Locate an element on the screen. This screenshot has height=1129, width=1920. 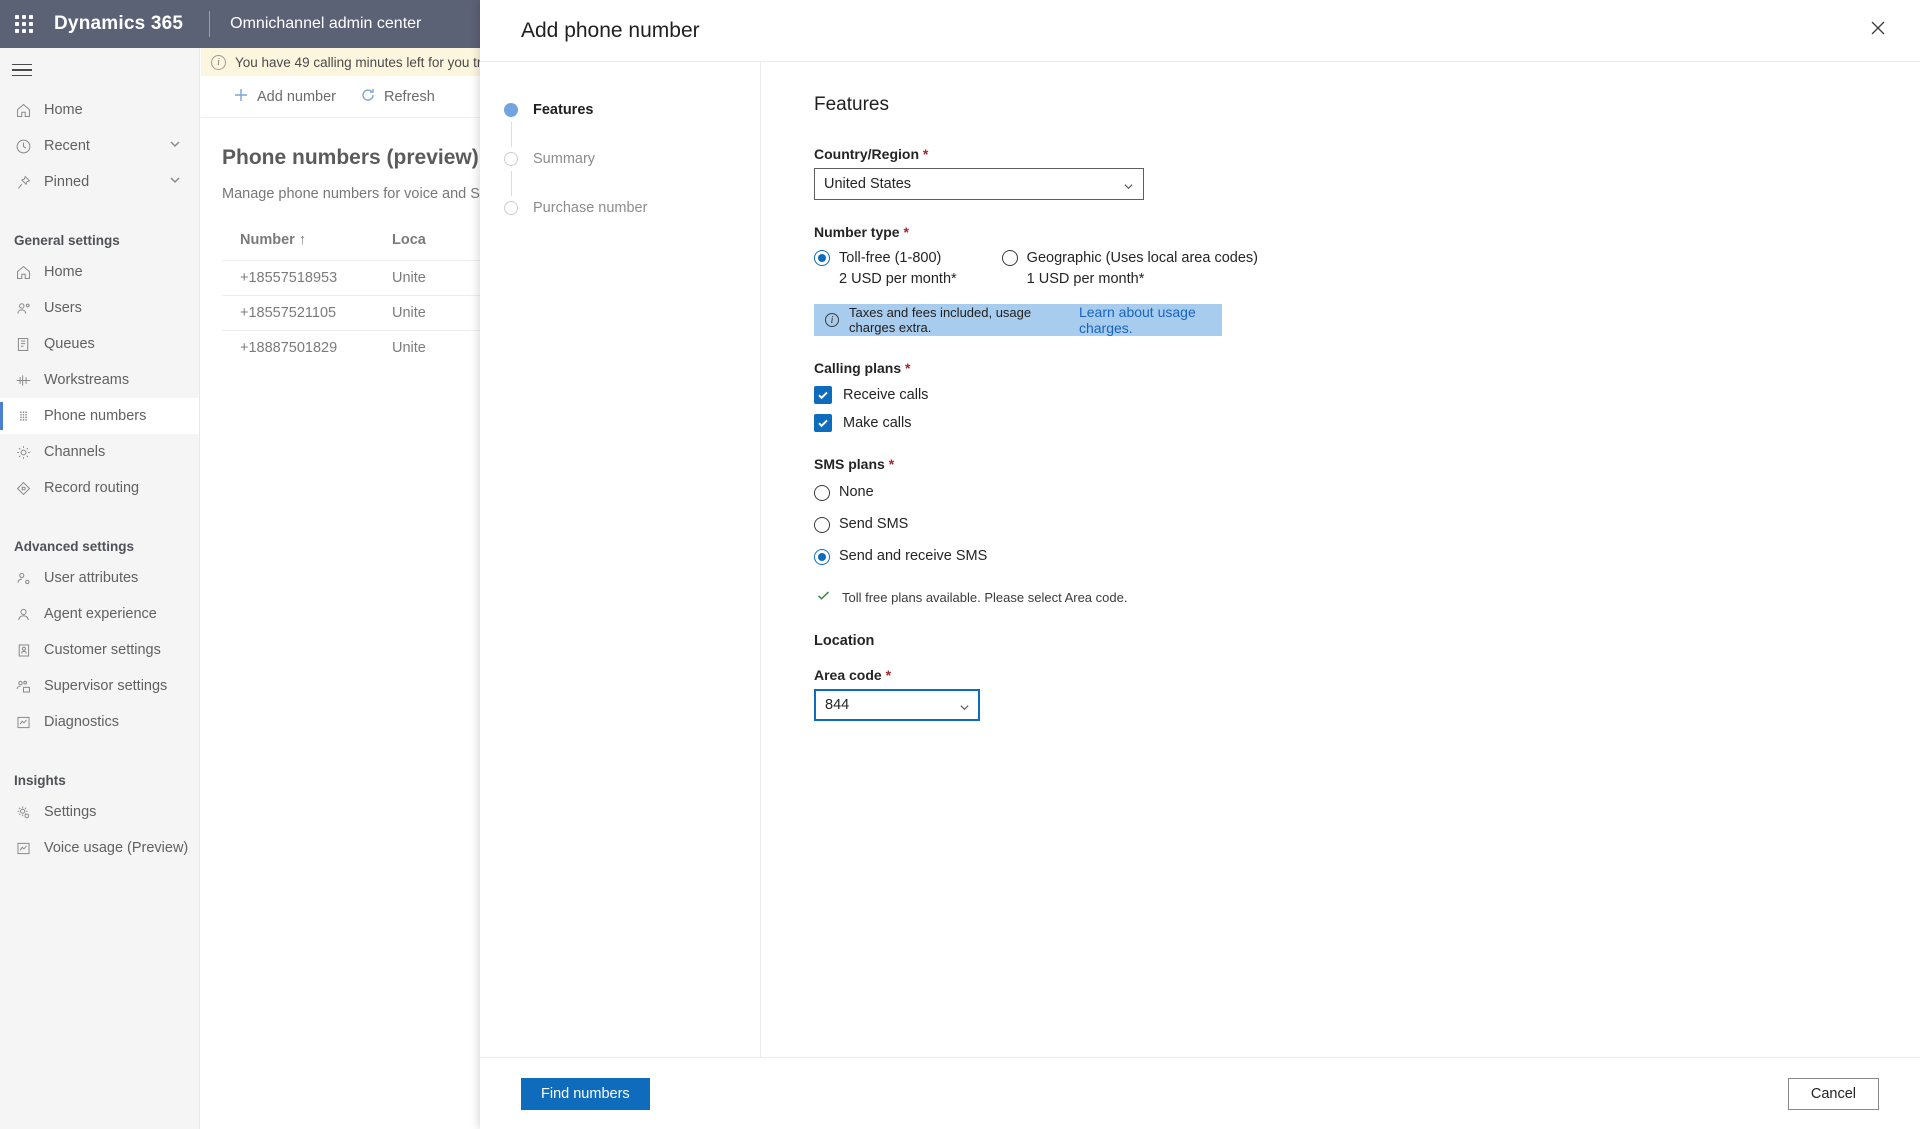
sidebar-item-home-top: Home is located at coordinates (99, 110).